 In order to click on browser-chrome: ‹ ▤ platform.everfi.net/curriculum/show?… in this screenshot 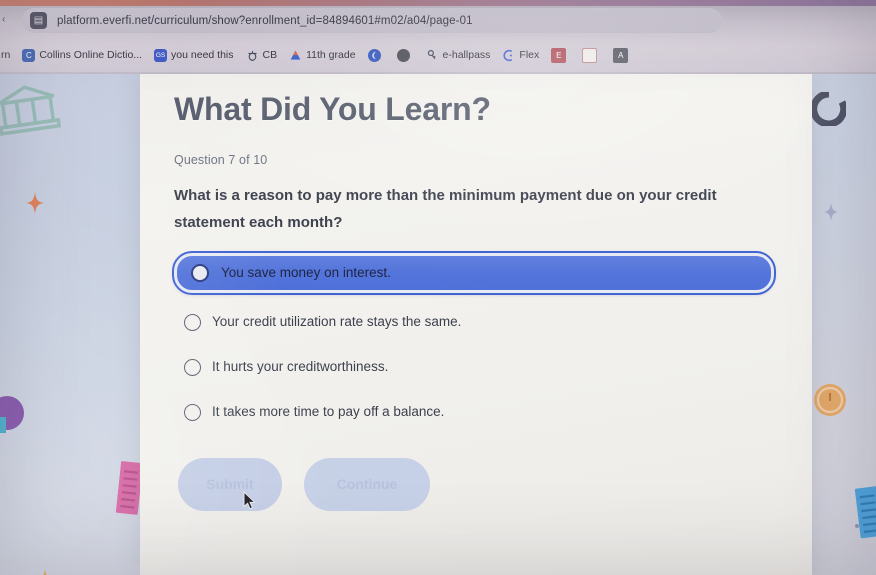, I will do `click(438, 38)`.